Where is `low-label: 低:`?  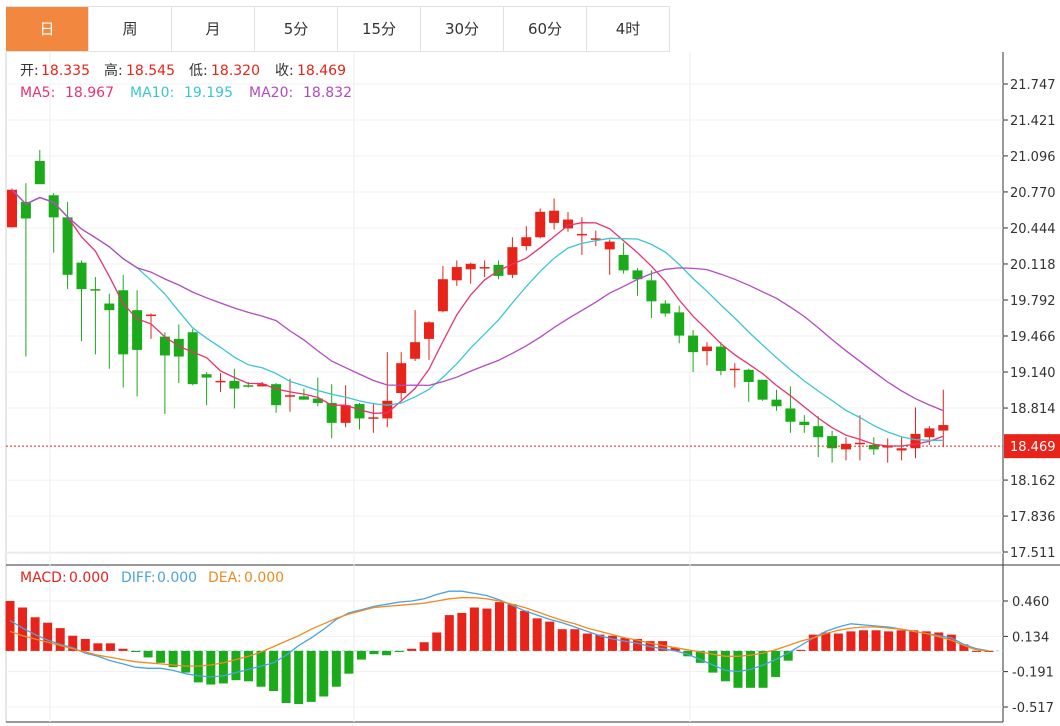 low-label: 低: is located at coordinates (198, 71).